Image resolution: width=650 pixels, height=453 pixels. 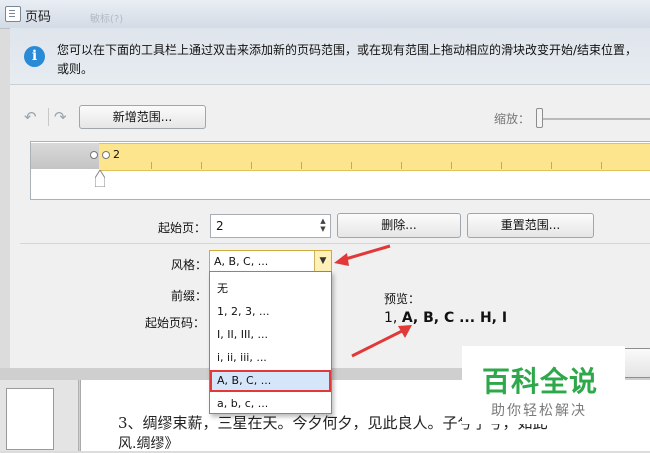 I want to click on style-label: 风格：, so click(x=189, y=265).